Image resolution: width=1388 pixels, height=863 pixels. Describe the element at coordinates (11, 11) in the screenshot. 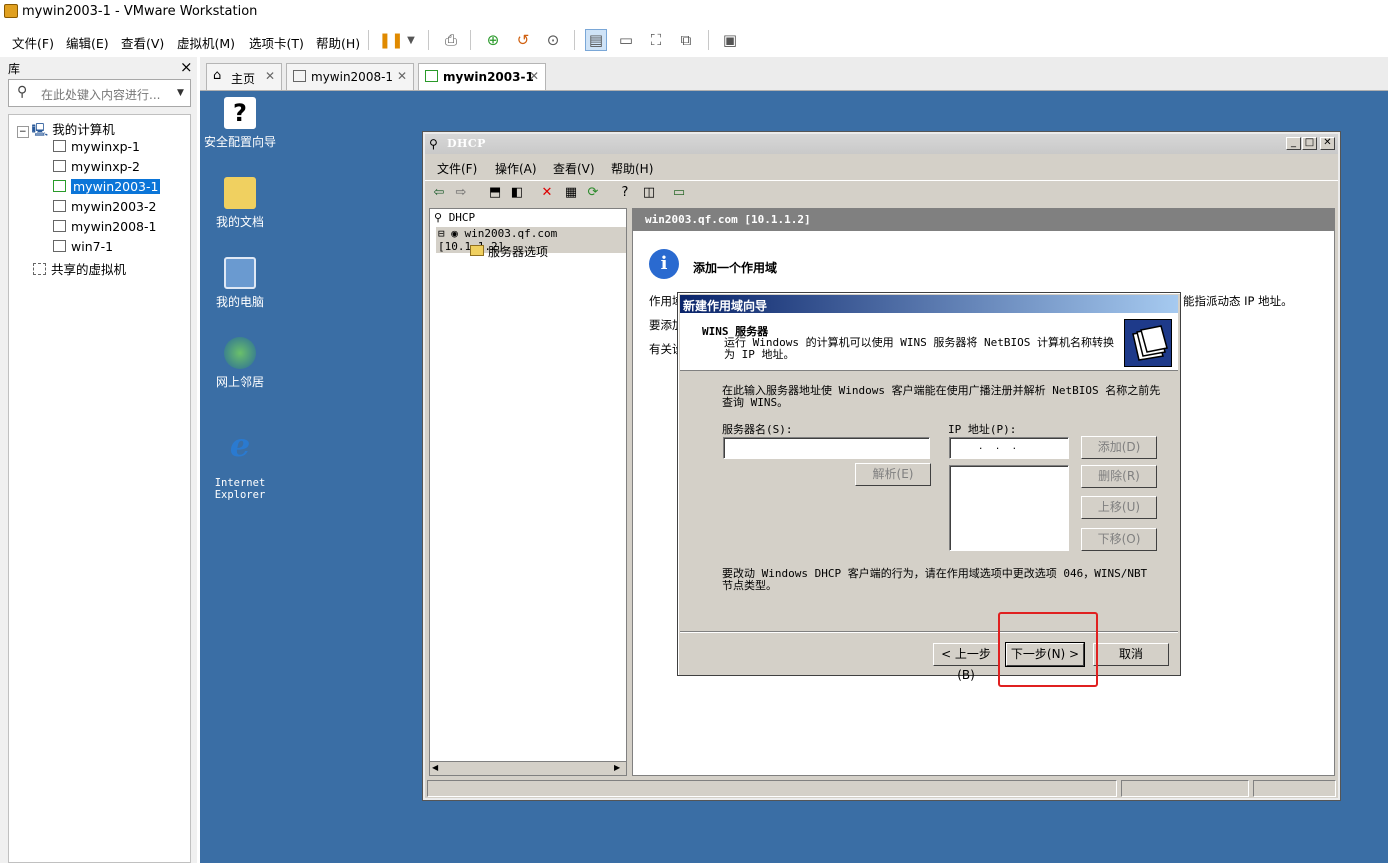

I see `vmware-logo-icon` at that location.